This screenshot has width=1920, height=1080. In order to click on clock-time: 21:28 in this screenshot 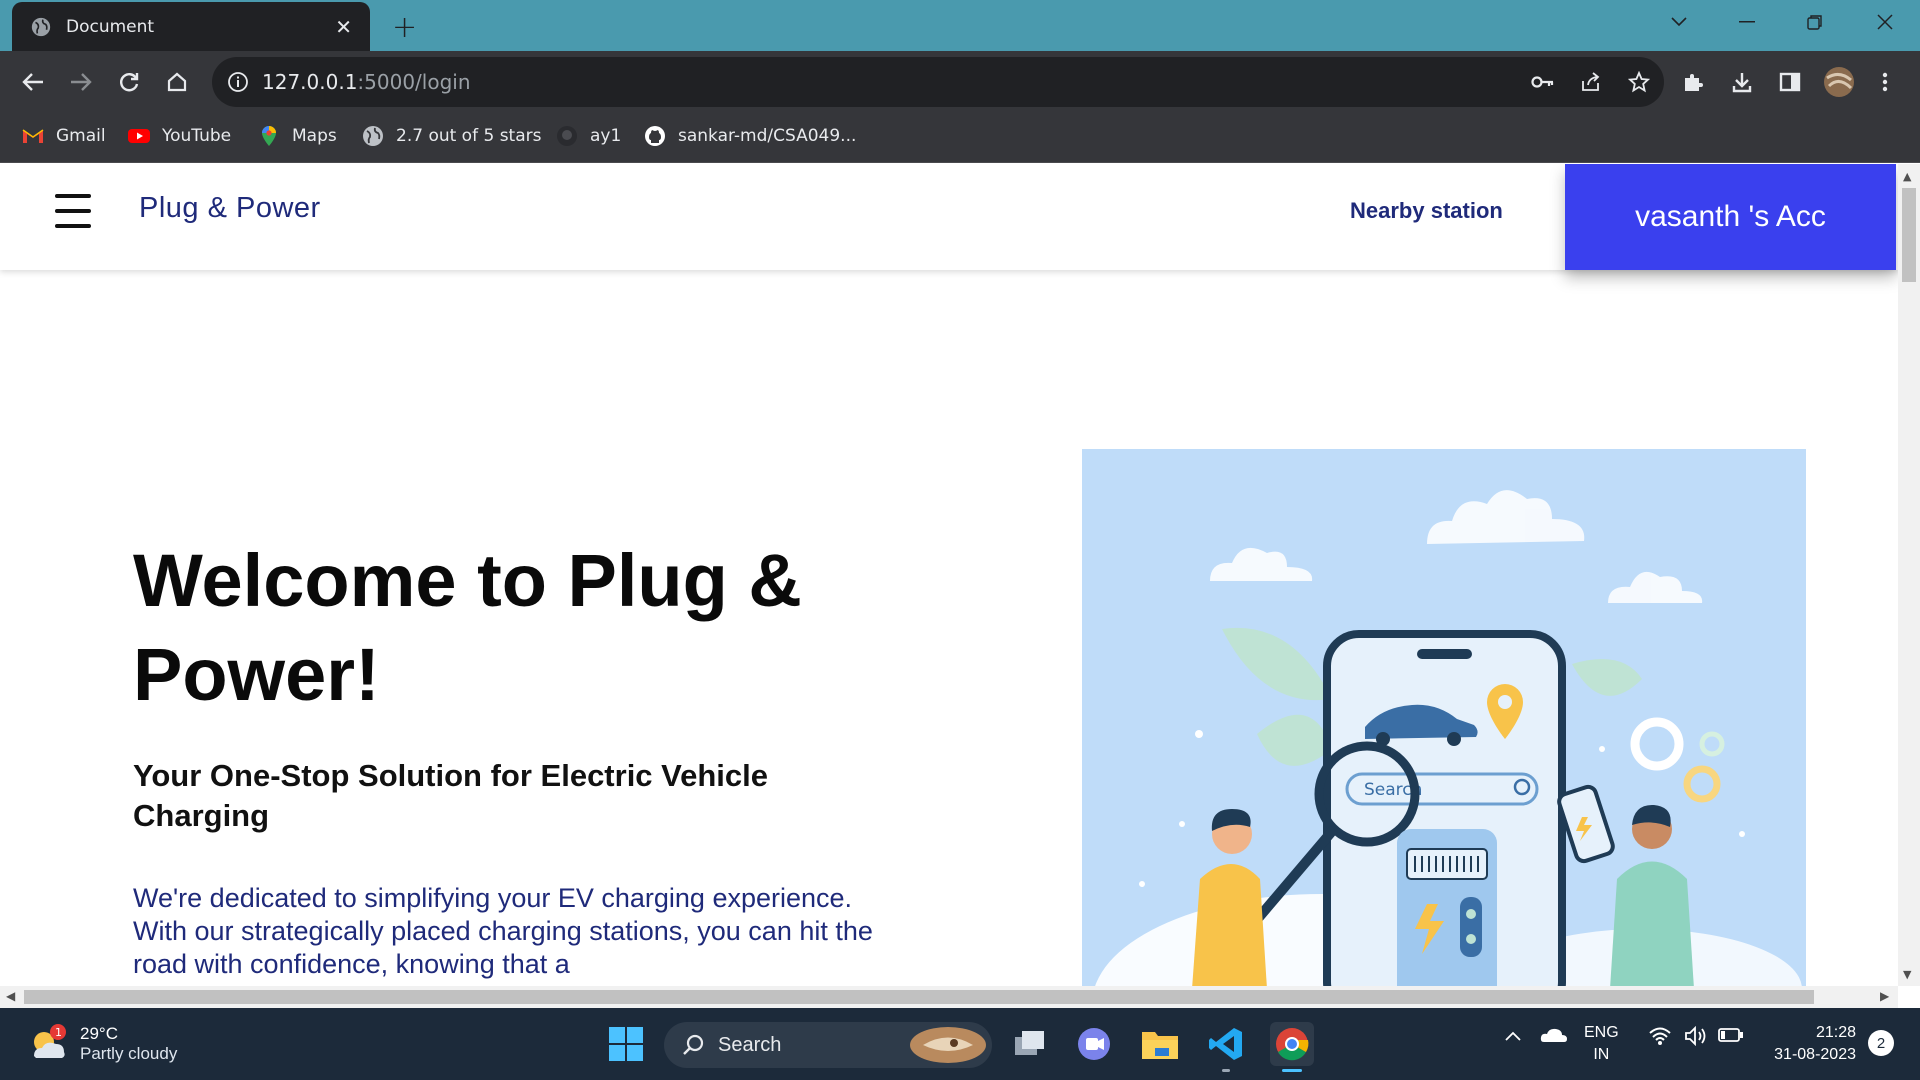, I will do `click(1835, 1032)`.